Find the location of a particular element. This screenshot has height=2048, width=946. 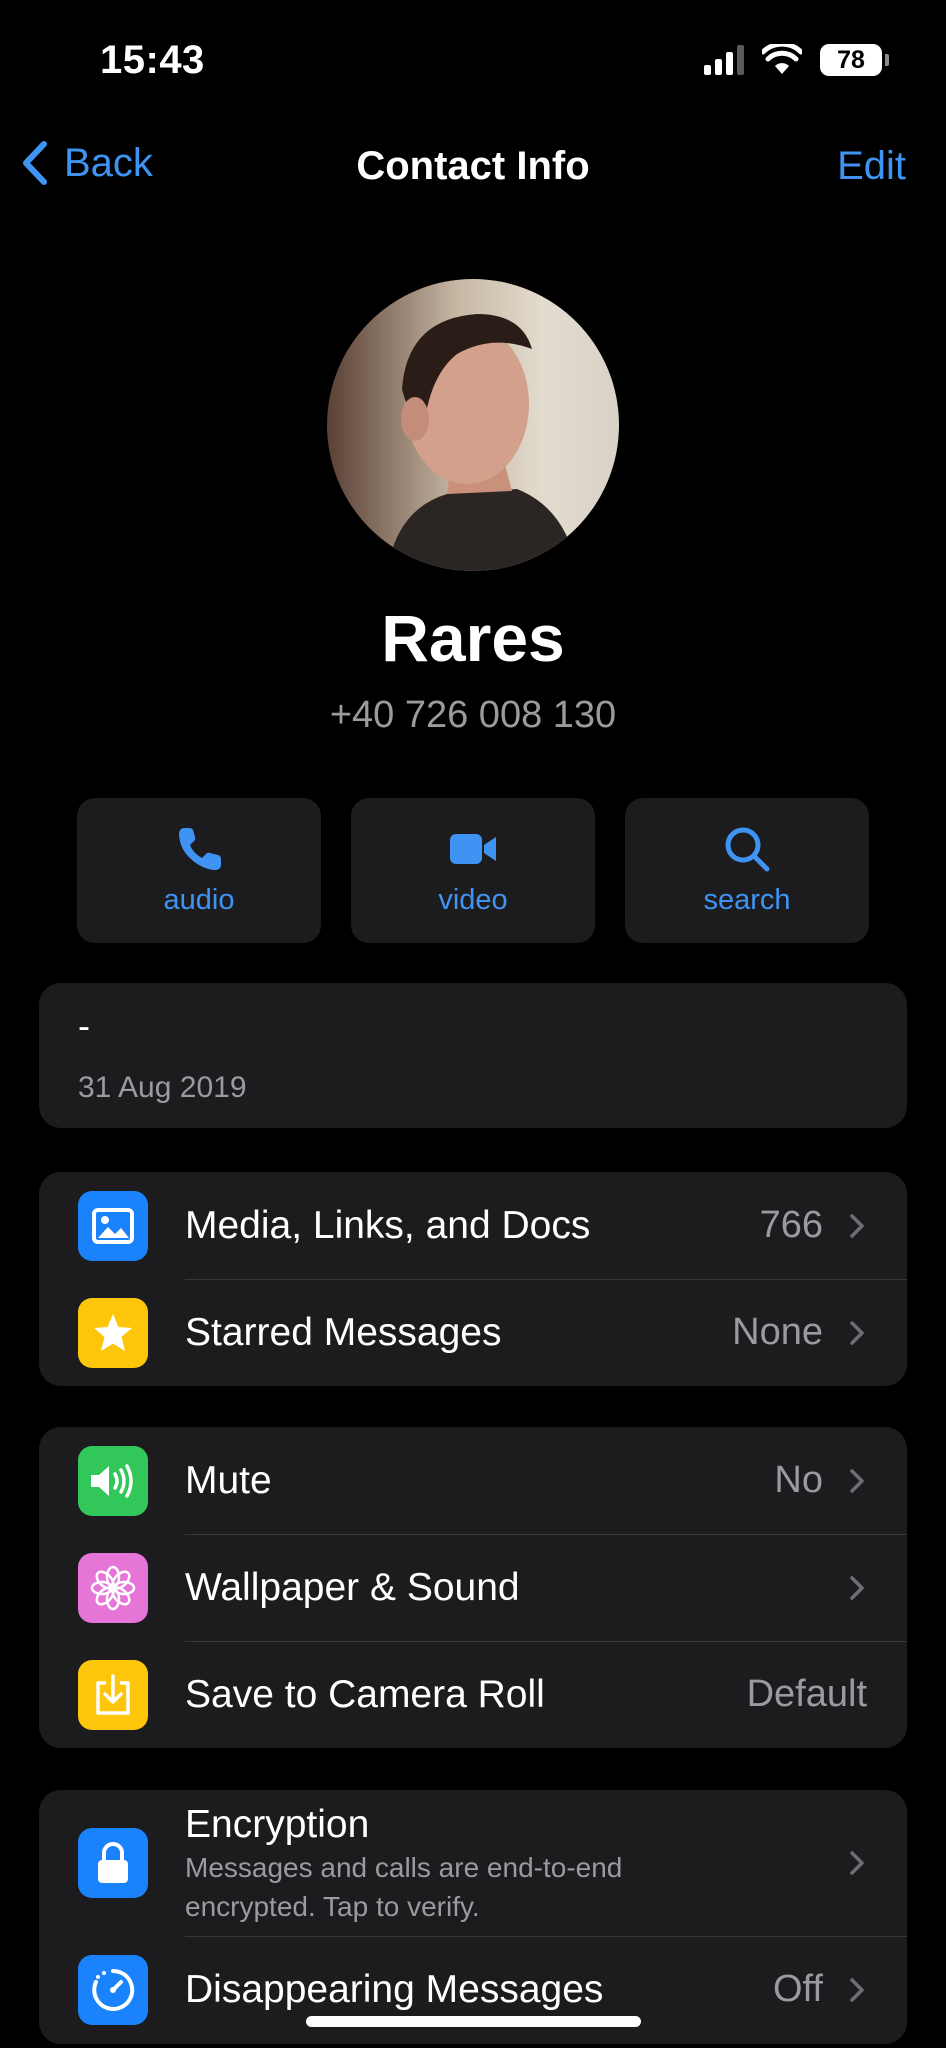

avatar-photo is located at coordinates (482, 442).